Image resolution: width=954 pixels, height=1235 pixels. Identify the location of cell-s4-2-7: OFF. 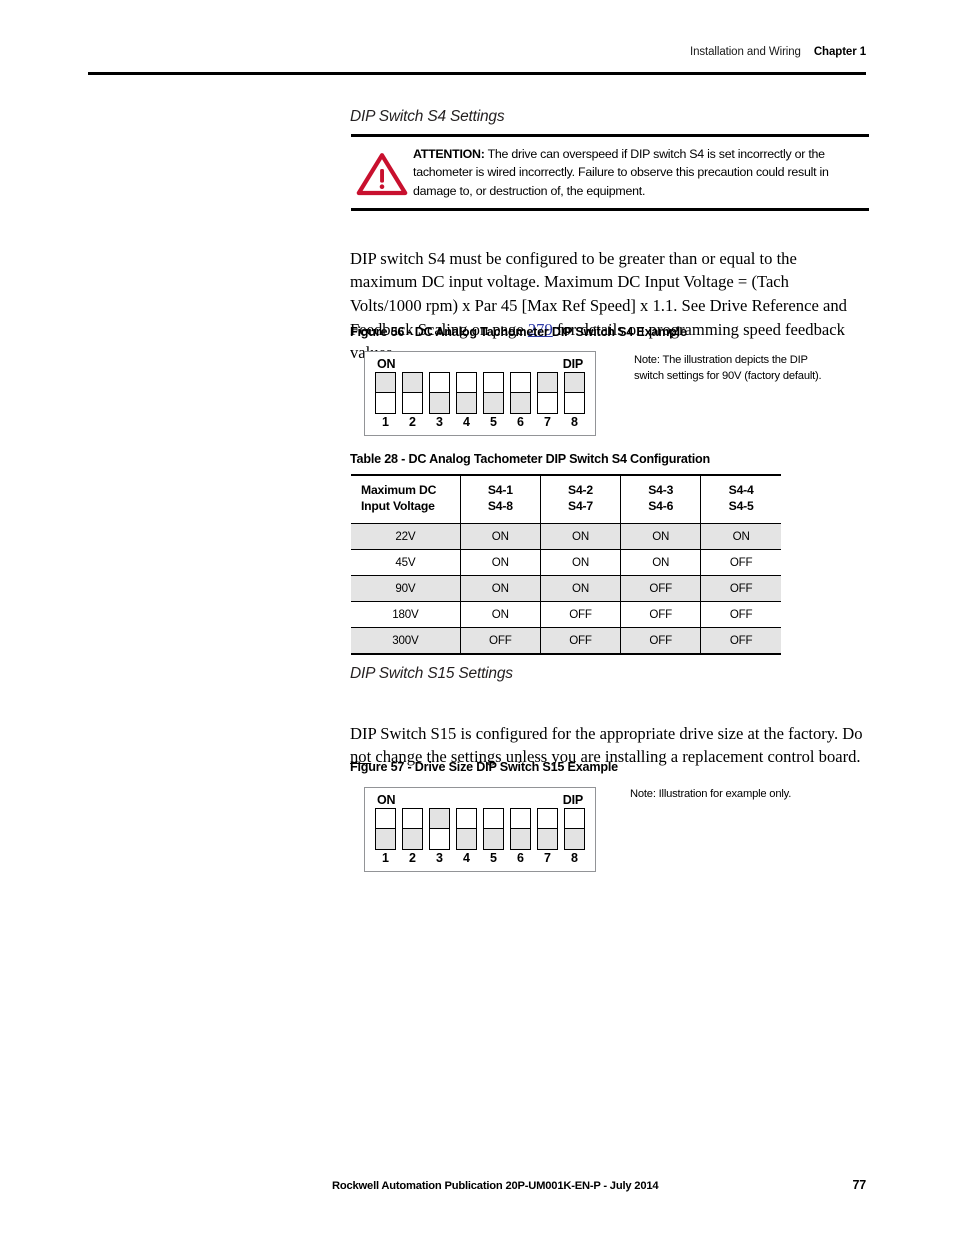
(580, 614).